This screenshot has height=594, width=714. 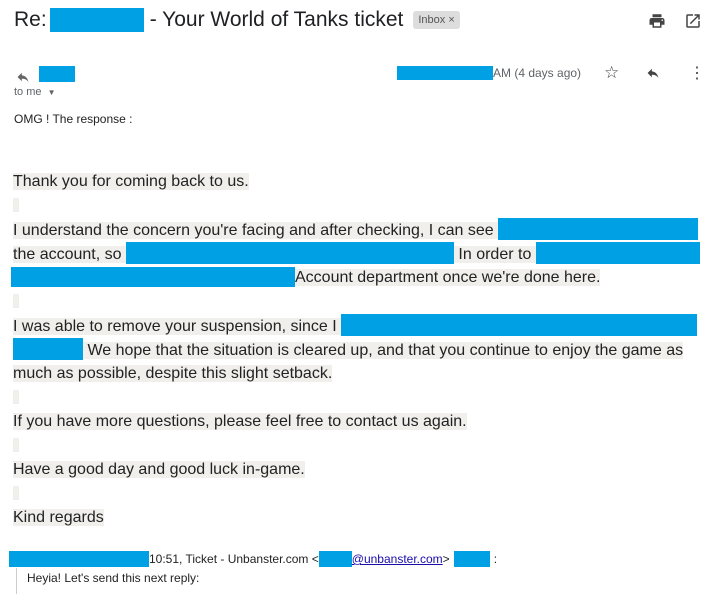 I want to click on message-date: AM (4 days ago), so click(x=489, y=73).